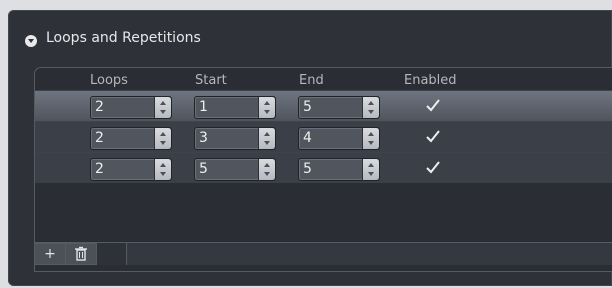 The height and width of the screenshot is (288, 612). I want to click on add-row-button: +, so click(50, 254).